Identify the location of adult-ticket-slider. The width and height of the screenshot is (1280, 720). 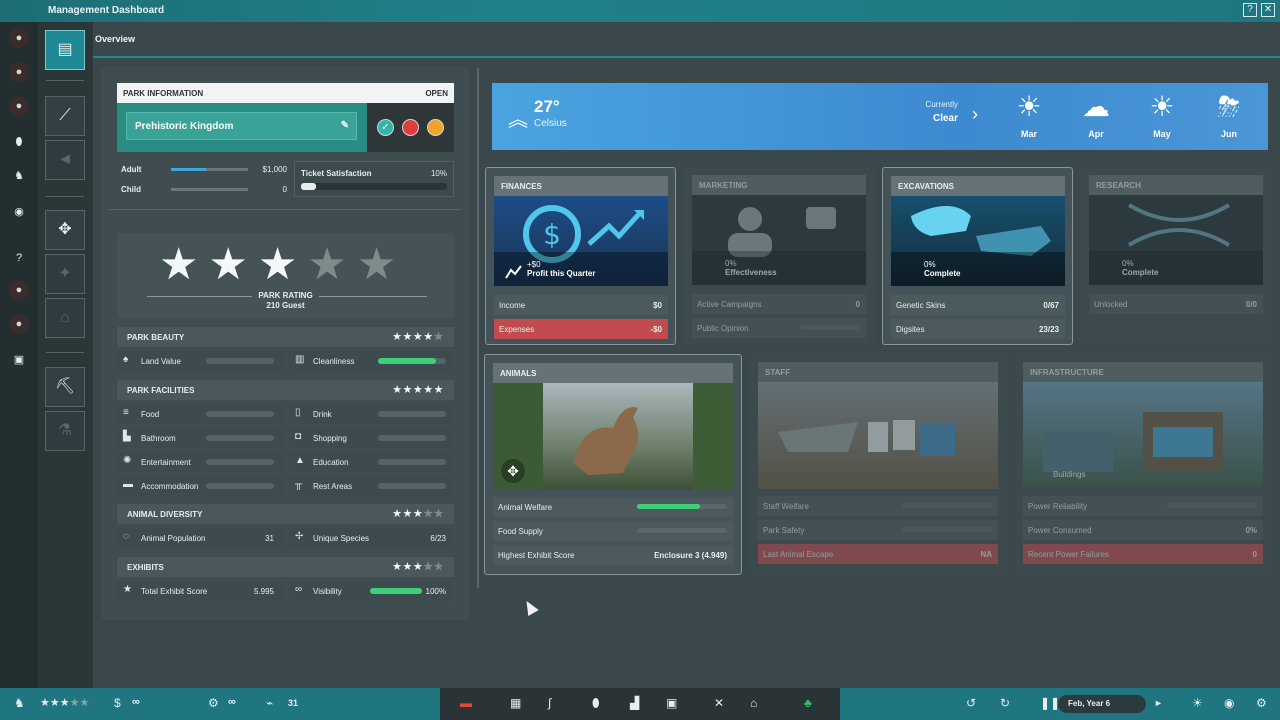
(209, 169).